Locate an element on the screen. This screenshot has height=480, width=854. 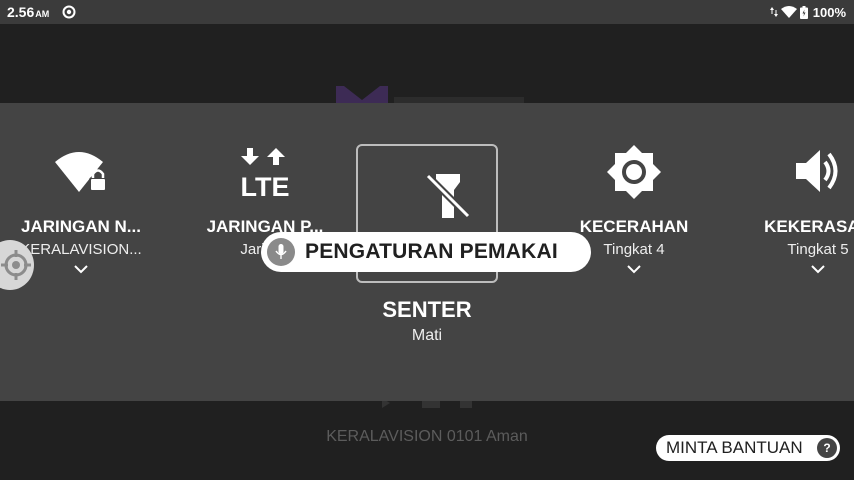
wifi-lock-icon is located at coordinates (81, 172).